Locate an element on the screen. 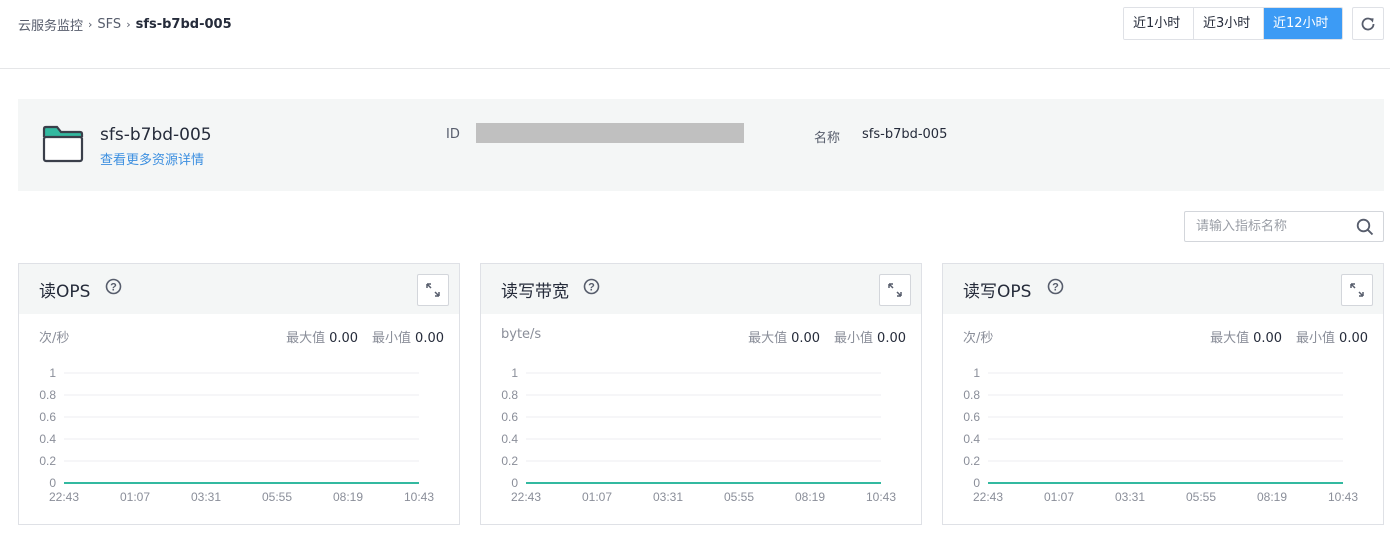 The height and width of the screenshot is (534, 1390). chart-title: 读写OPS is located at coordinates (997, 292).